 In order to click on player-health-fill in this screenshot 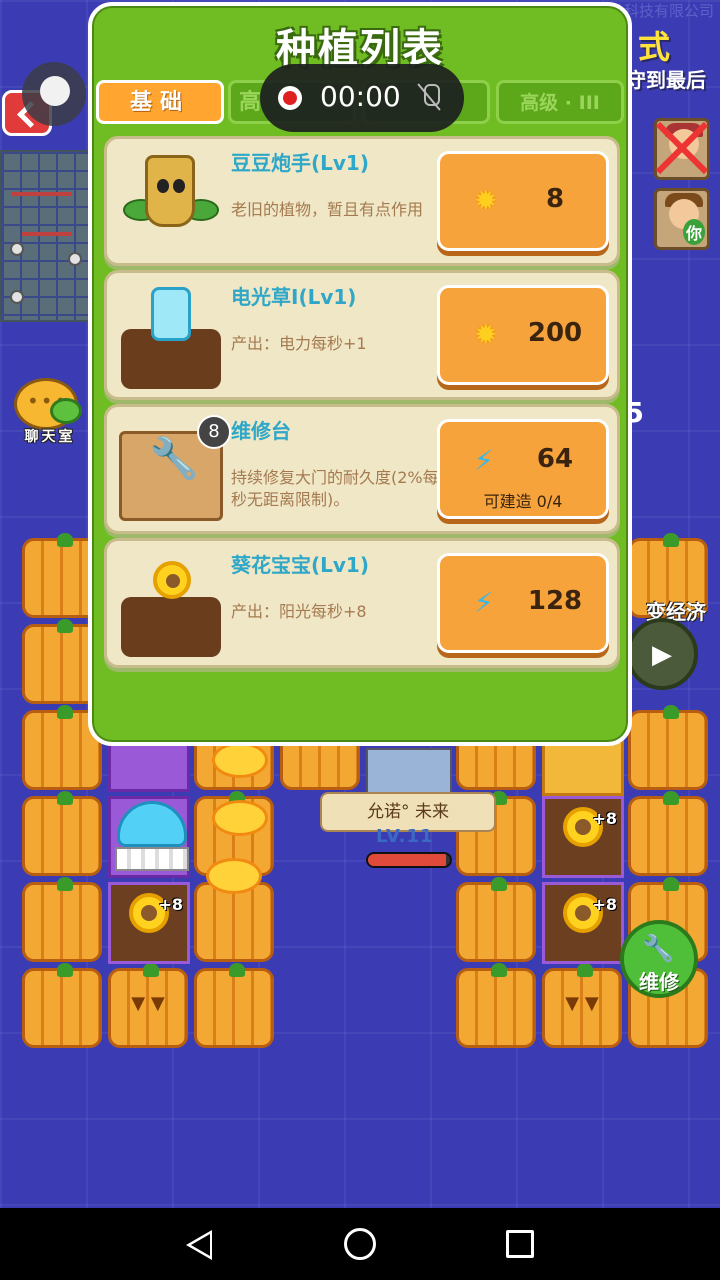, I will do `click(407, 860)`.